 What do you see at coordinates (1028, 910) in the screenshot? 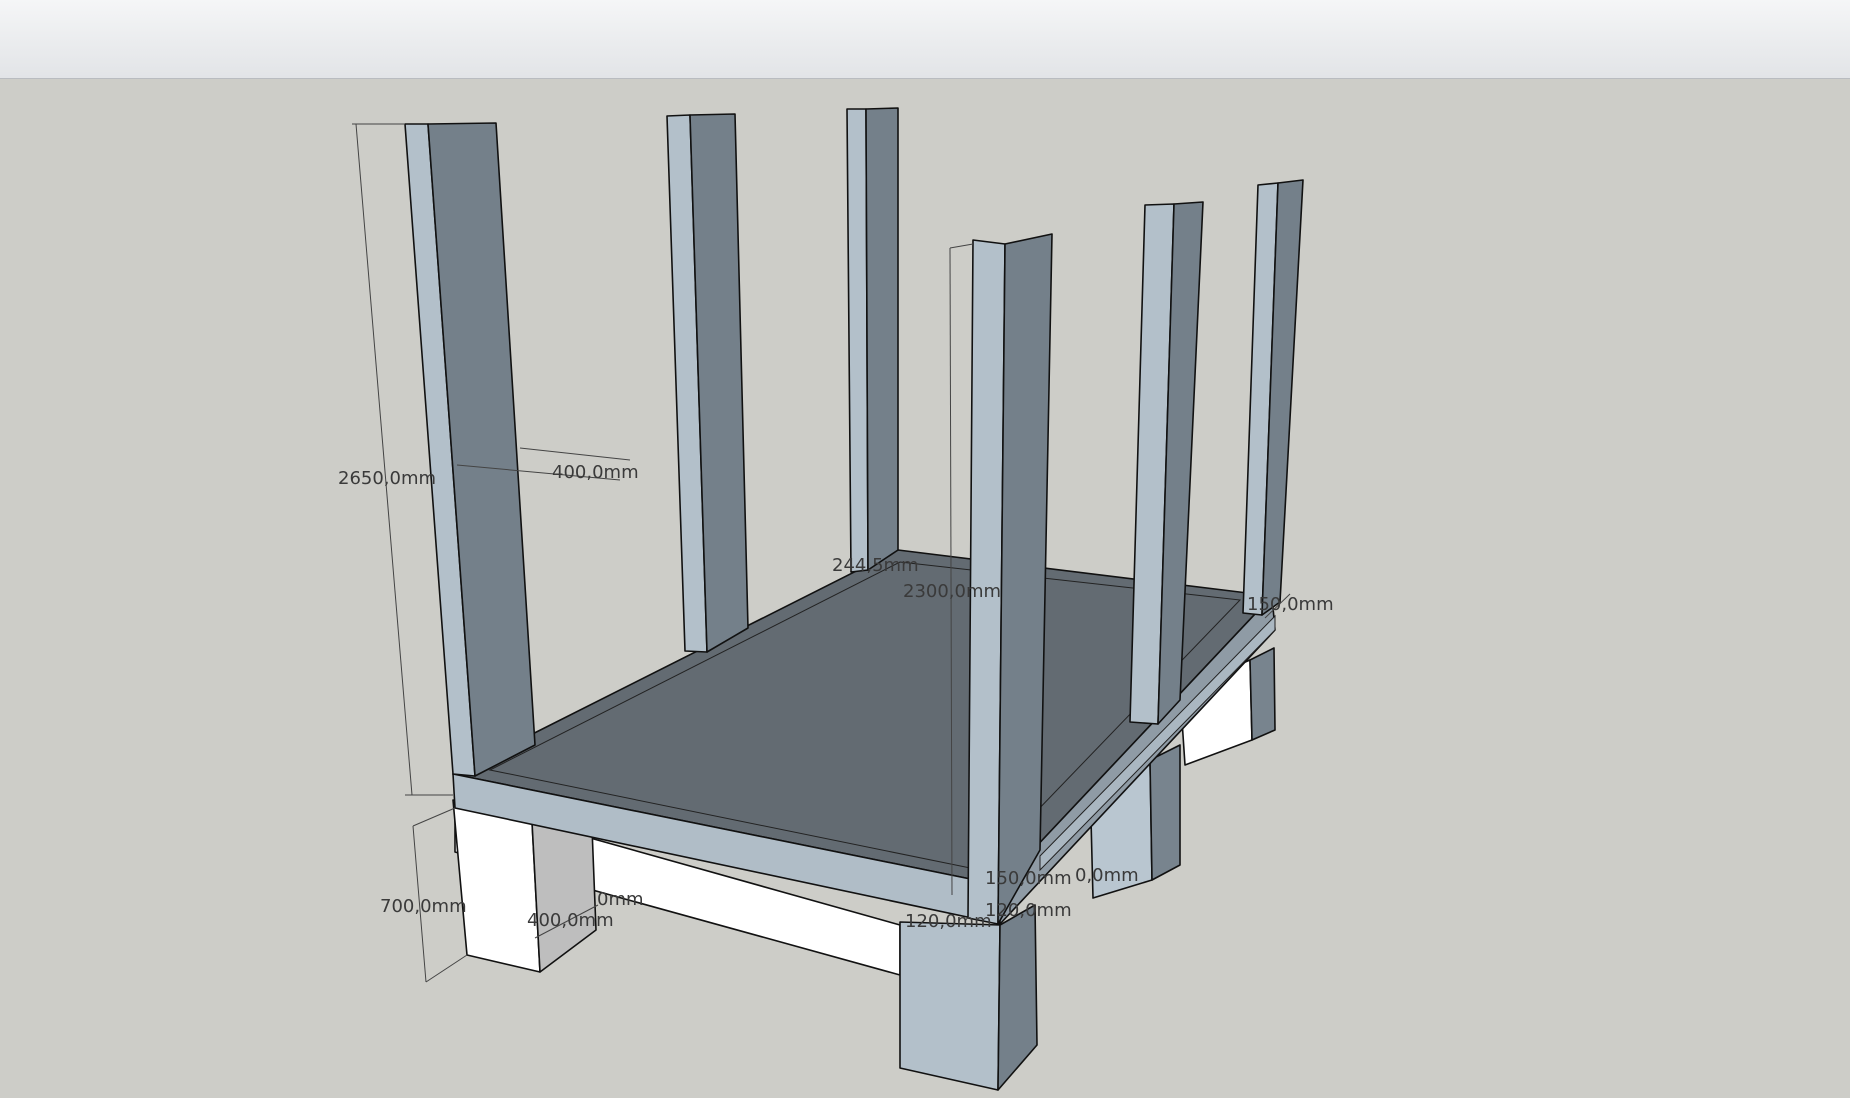
I see `dim-slab-c: 120,0mm` at bounding box center [1028, 910].